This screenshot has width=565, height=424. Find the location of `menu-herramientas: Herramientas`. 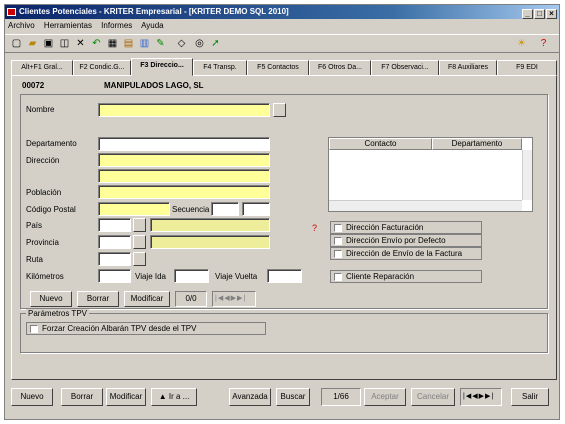

menu-herramientas: Herramientas is located at coordinates (68, 25).